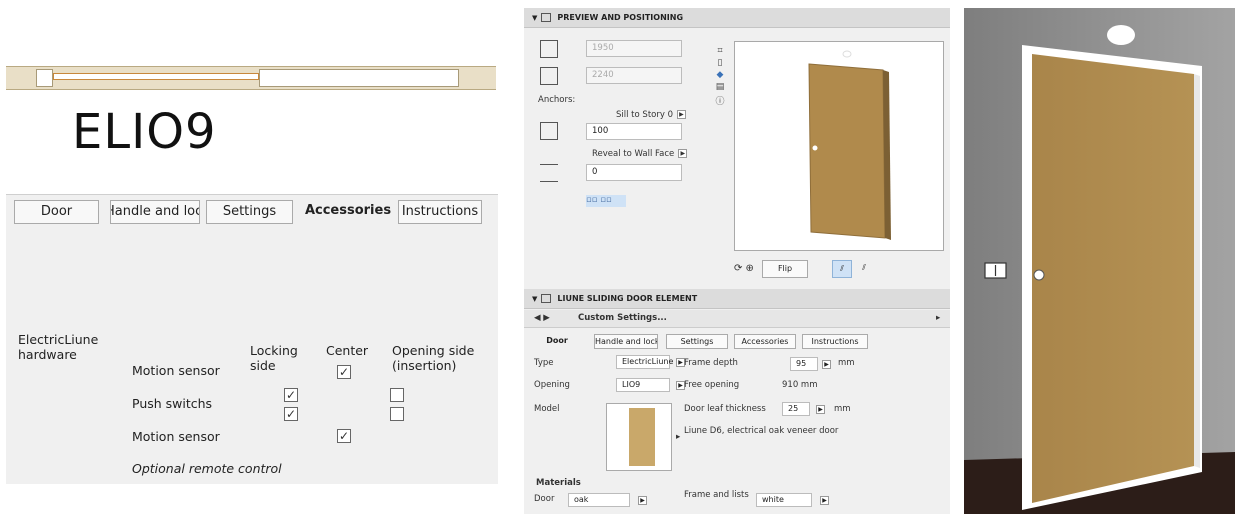  What do you see at coordinates (716, 495) in the screenshot?
I see `frame-material-label: Frame and lists` at bounding box center [716, 495].